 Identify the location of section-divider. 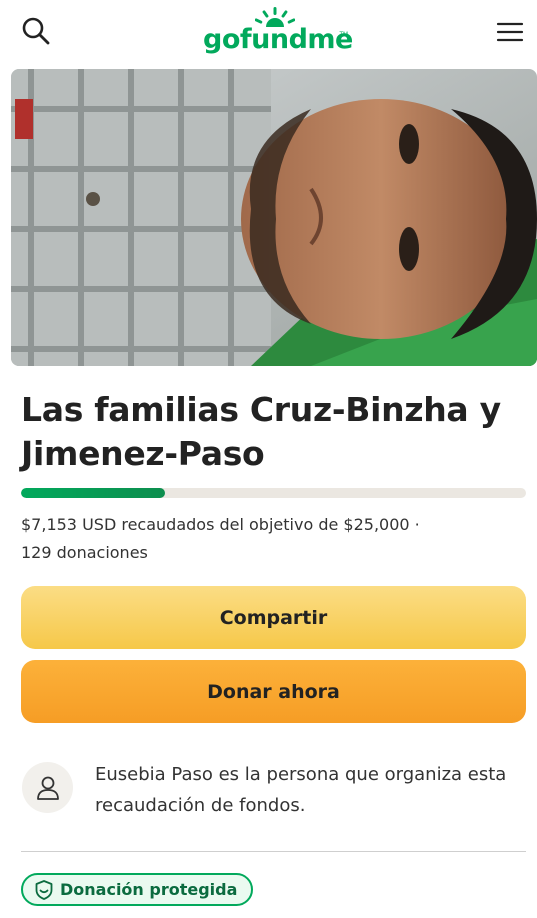
(273, 851).